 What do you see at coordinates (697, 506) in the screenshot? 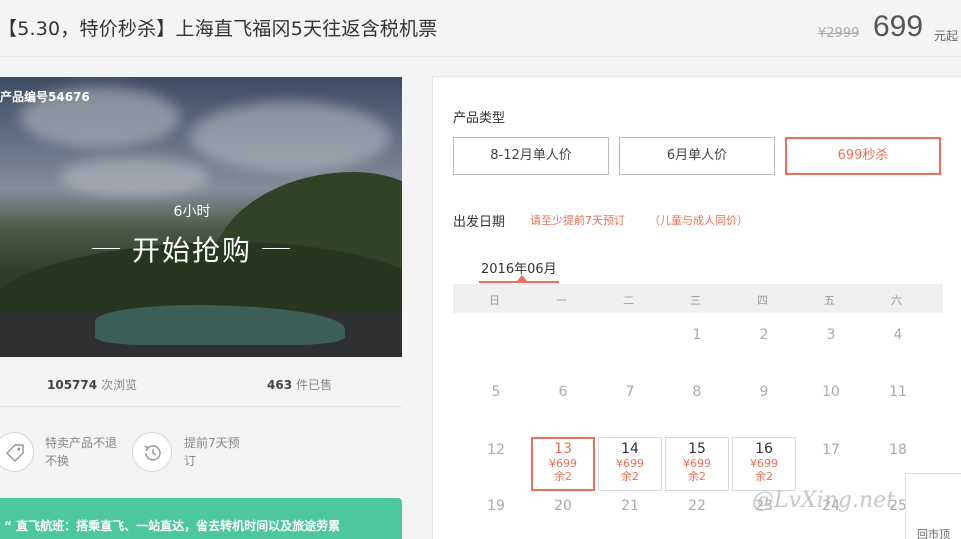
I see `calendar-day: 22` at bounding box center [697, 506].